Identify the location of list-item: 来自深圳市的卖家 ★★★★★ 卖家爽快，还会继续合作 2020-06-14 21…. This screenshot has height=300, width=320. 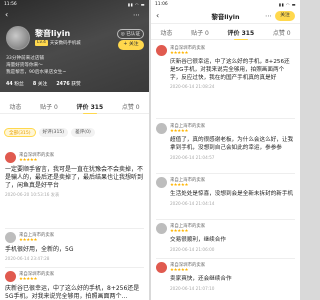
(225, 275).